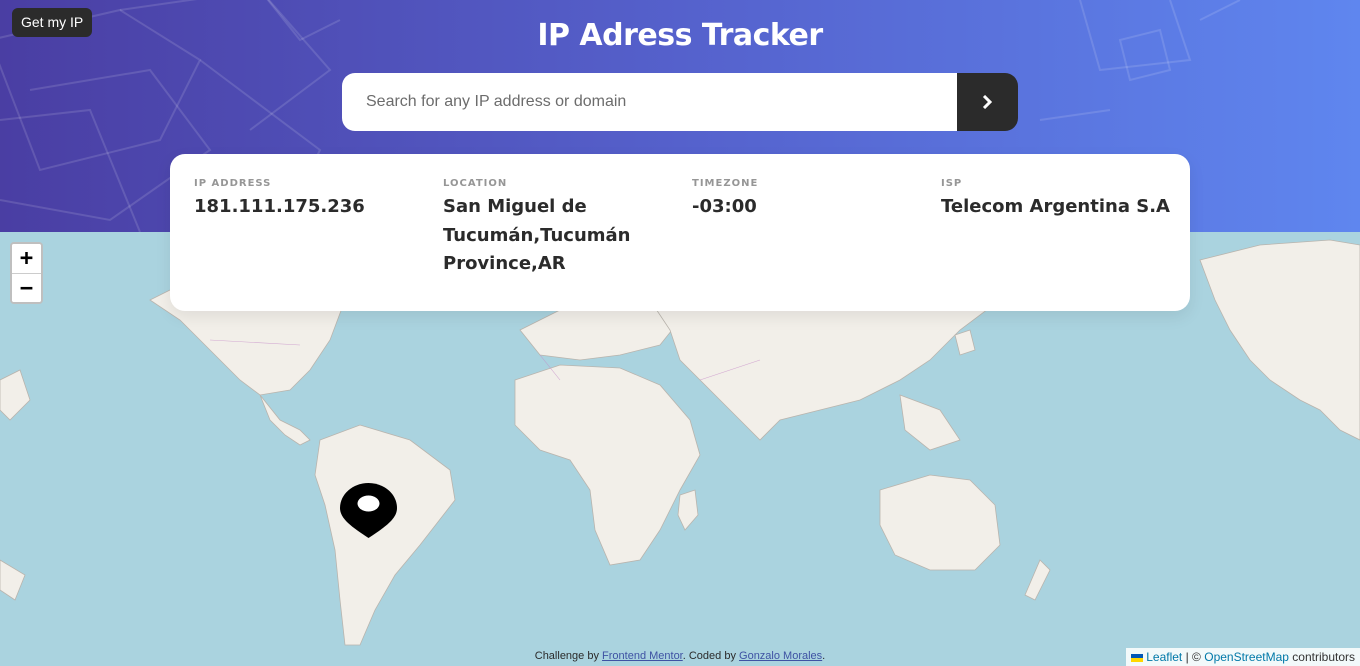 The width and height of the screenshot is (1360, 666). What do you see at coordinates (279, 206) in the screenshot?
I see `ip-address-value: 181.111.175.236` at bounding box center [279, 206].